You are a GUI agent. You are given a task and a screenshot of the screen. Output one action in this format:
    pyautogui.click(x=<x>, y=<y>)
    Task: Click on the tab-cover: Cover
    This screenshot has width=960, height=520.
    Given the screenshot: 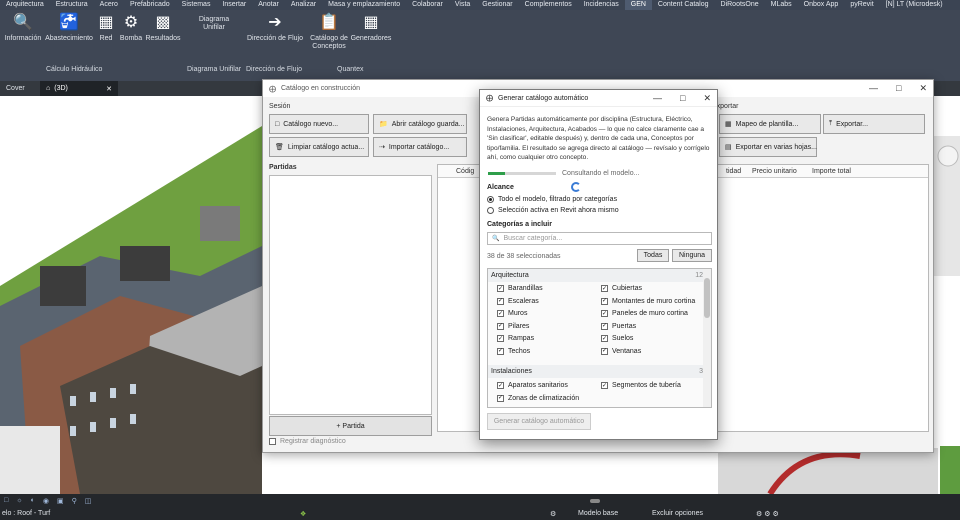 What is the action you would take?
    pyautogui.click(x=20, y=88)
    